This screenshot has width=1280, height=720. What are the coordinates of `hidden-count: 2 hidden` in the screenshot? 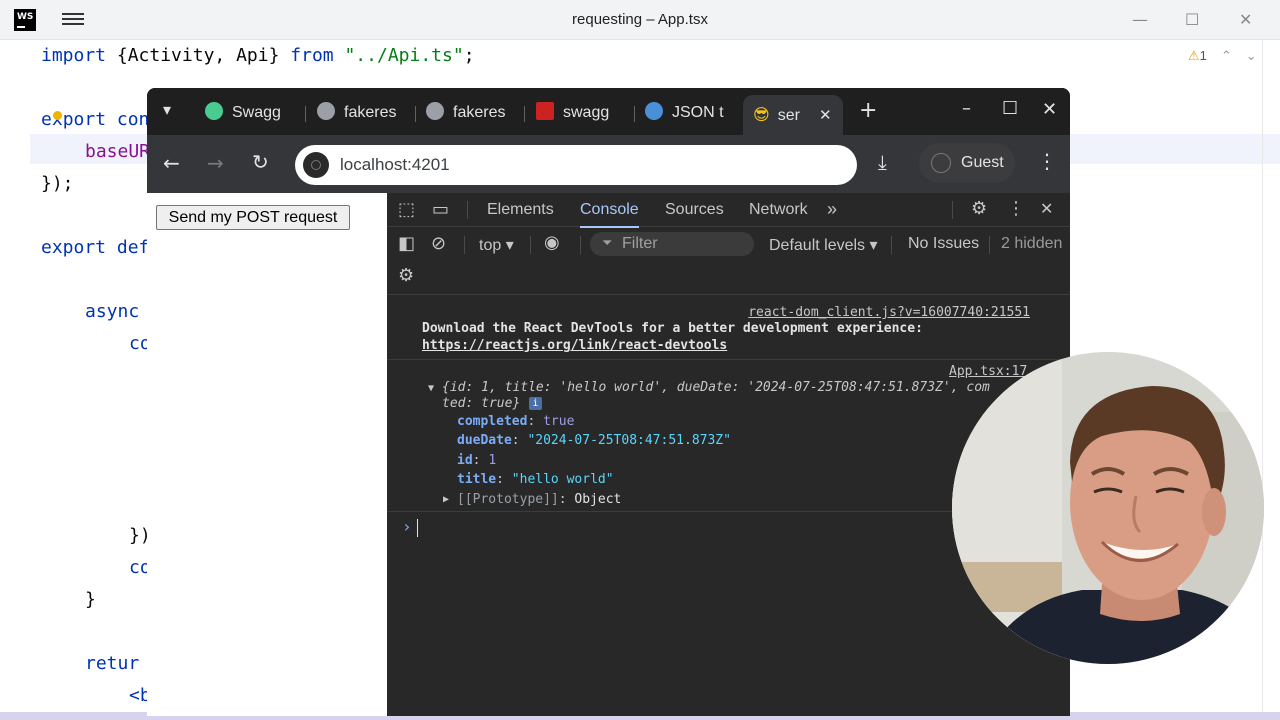 It's located at (1032, 243).